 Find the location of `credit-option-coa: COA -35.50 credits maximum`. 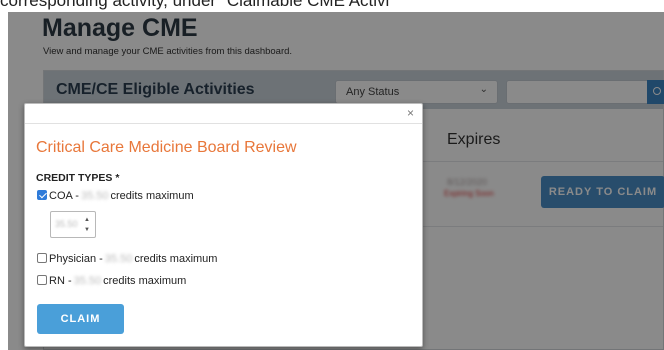

credit-option-coa: COA -35.50 credits maximum is located at coordinates (115, 196).